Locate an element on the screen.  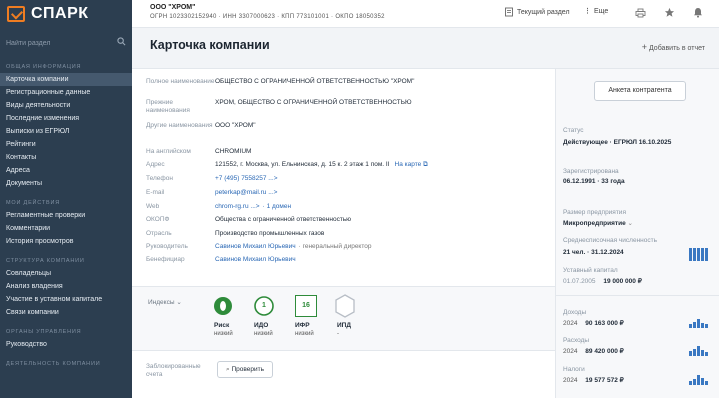
field-industry: Отрасль Производство промышленных газов is located at coordinates (235, 234).